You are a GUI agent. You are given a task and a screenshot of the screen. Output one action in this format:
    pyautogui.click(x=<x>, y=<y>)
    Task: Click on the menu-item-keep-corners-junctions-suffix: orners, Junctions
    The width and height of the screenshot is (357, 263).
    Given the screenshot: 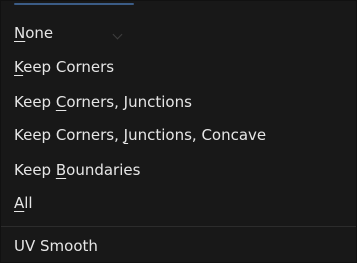 What is the action you would take?
    pyautogui.click(x=129, y=102)
    